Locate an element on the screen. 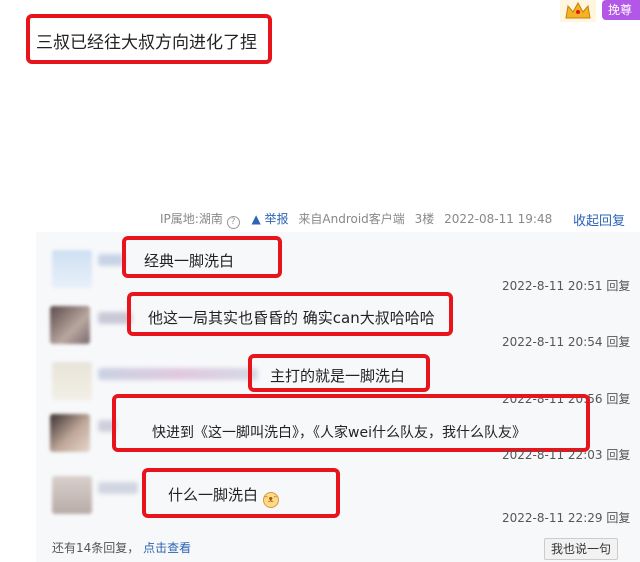  reply-meta: 2022-8-11 22:03 回复 is located at coordinates (566, 454).